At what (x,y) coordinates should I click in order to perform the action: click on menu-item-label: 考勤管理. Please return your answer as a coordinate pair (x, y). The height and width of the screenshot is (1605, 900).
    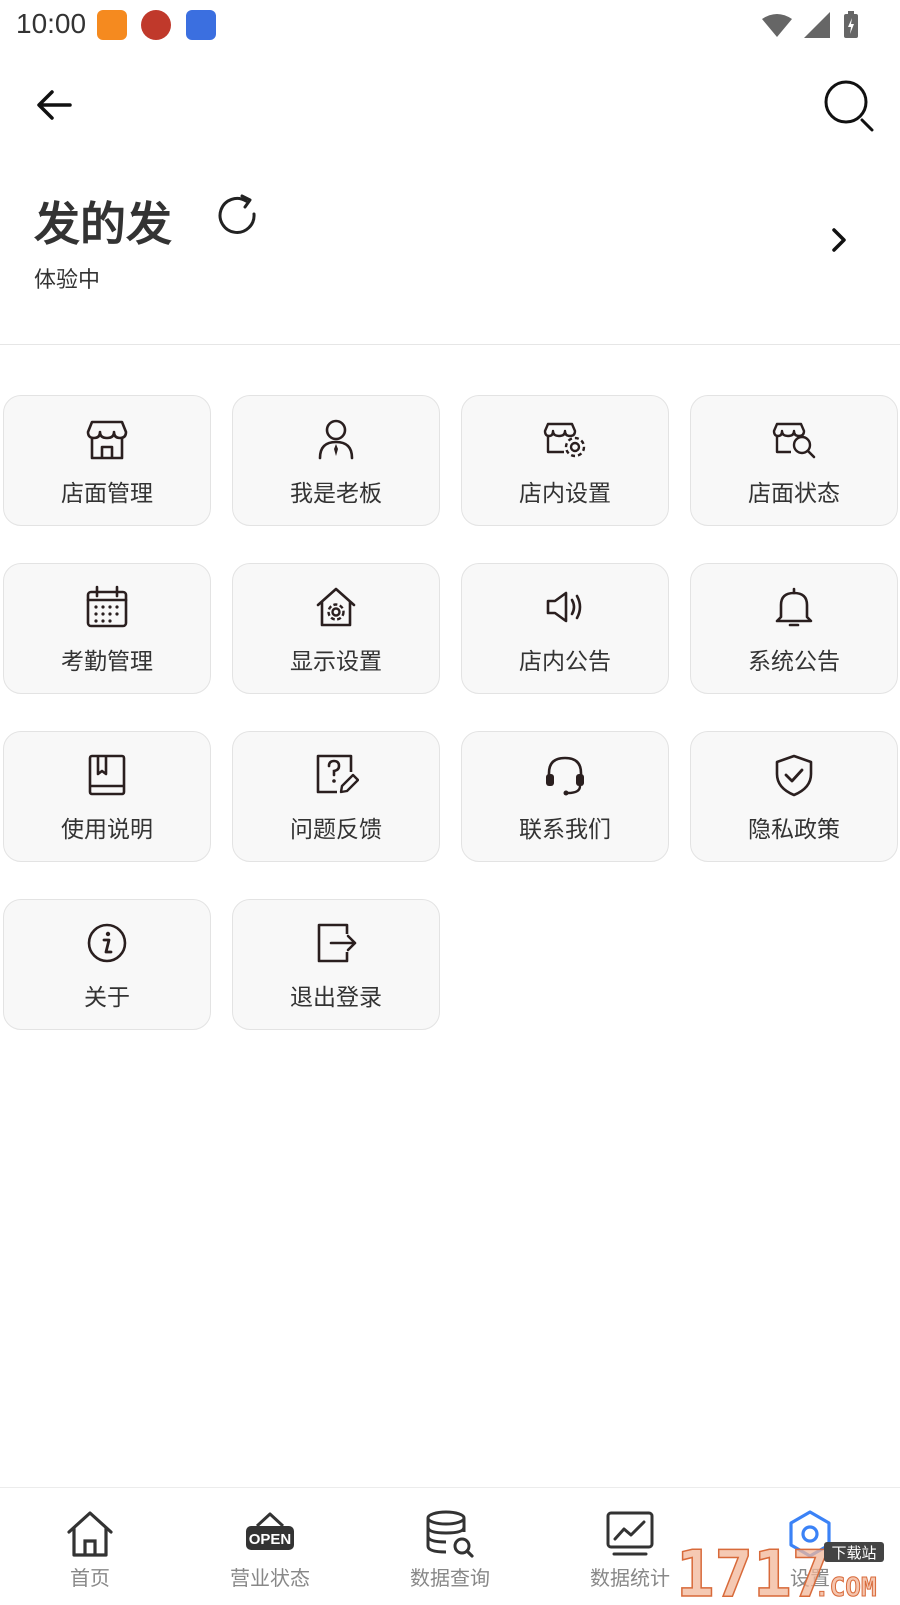
    Looking at the image, I should click on (107, 661).